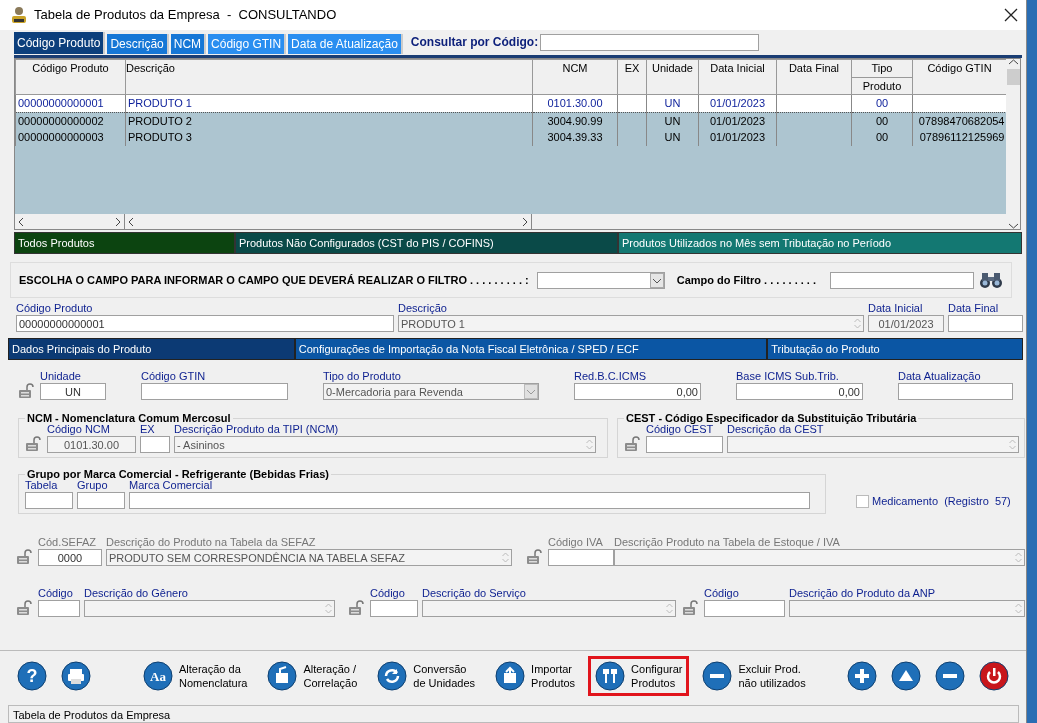 The image size is (1037, 723). I want to click on field-label: Grupo, so click(93, 485).